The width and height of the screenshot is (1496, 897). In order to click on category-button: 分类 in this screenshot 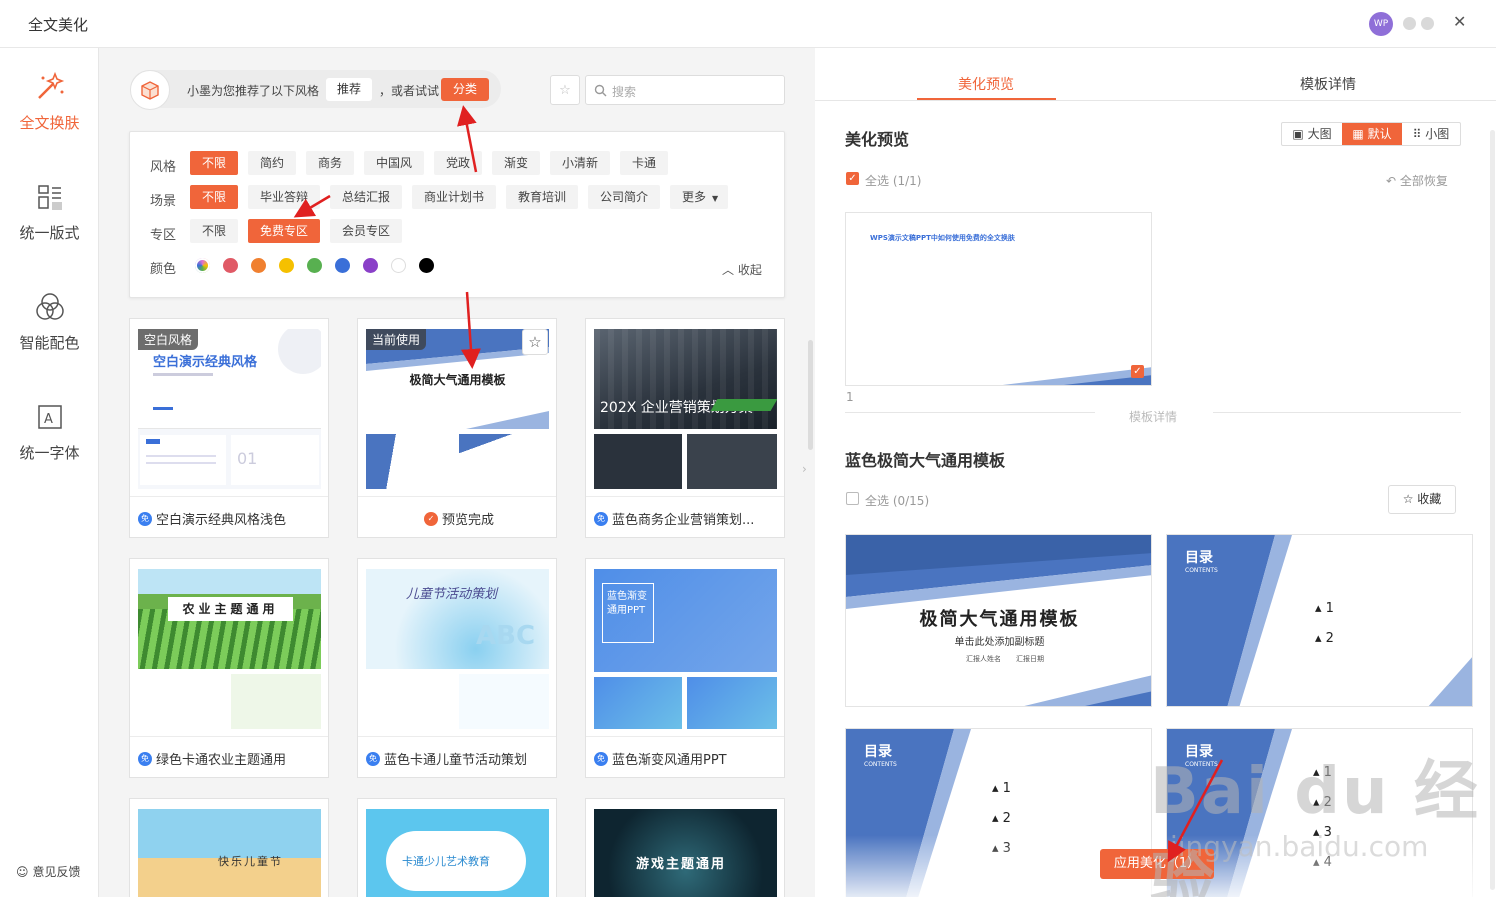, I will do `click(465, 89)`.